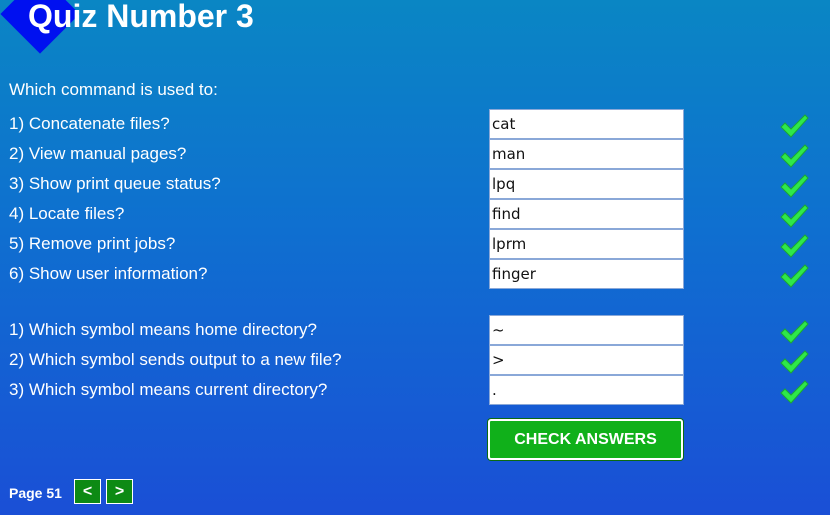  Describe the element at coordinates (67, 213) in the screenshot. I see `question-label: 4) Locate files?` at that location.